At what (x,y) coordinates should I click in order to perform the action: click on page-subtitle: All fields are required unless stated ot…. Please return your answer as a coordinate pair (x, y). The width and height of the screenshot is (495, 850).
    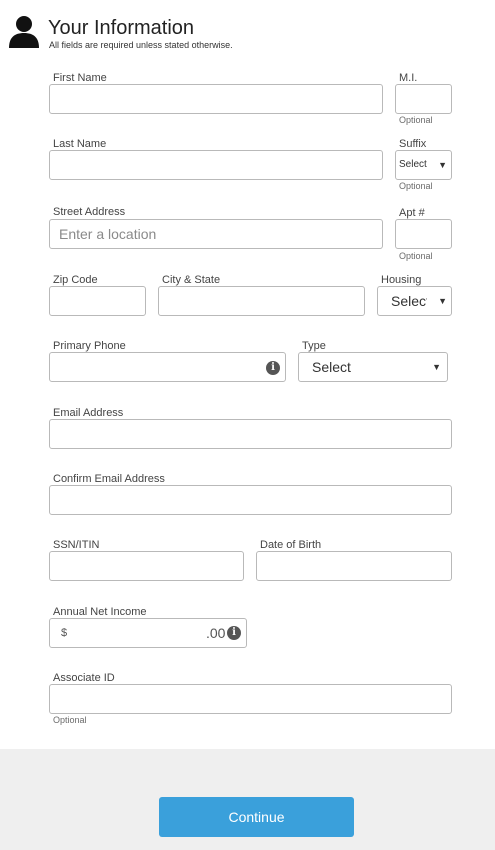
    Looking at the image, I should click on (141, 45).